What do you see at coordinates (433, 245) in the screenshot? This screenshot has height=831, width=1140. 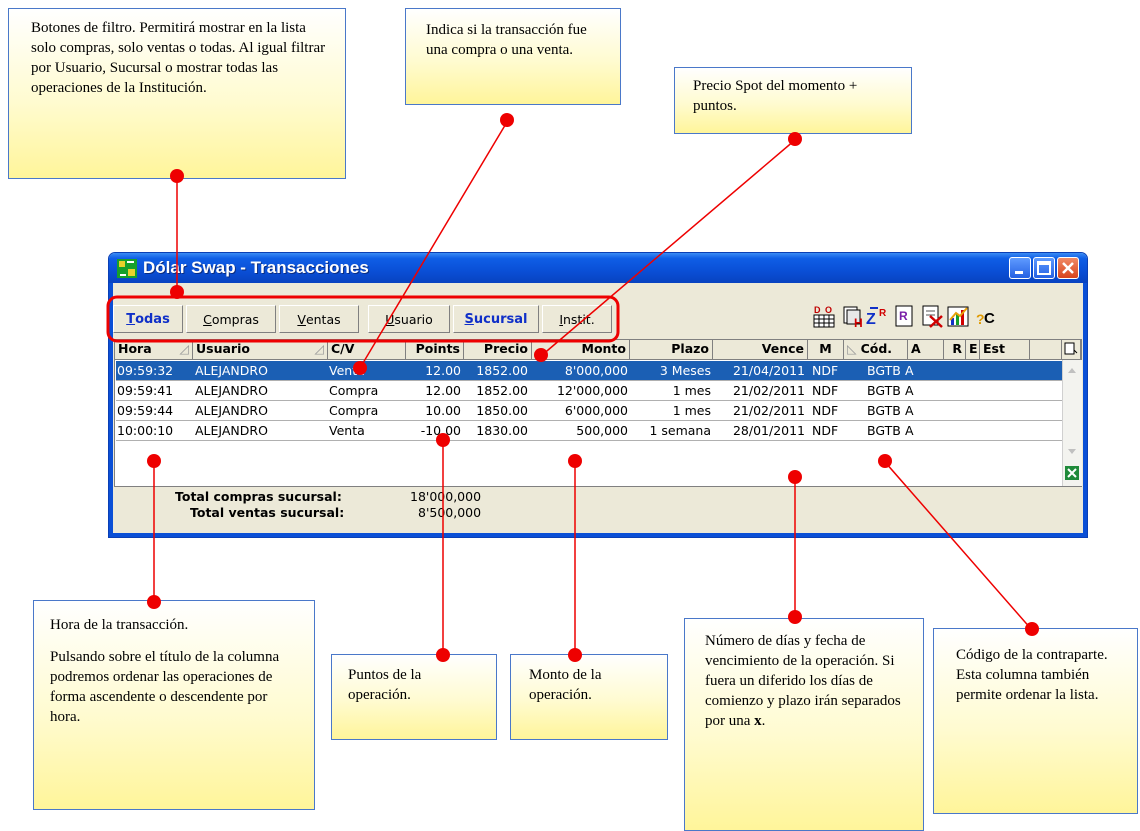 I see `callout-line-cv` at bounding box center [433, 245].